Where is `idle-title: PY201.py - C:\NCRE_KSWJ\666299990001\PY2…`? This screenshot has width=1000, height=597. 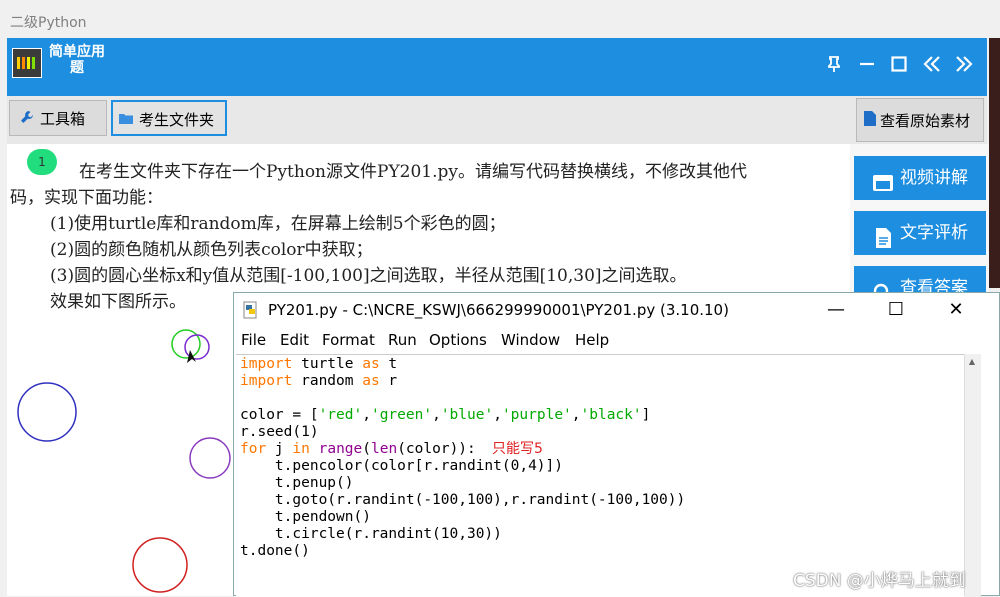 idle-title: PY201.py - C:\NCRE_KSWJ\666299990001\PY2… is located at coordinates (498, 310).